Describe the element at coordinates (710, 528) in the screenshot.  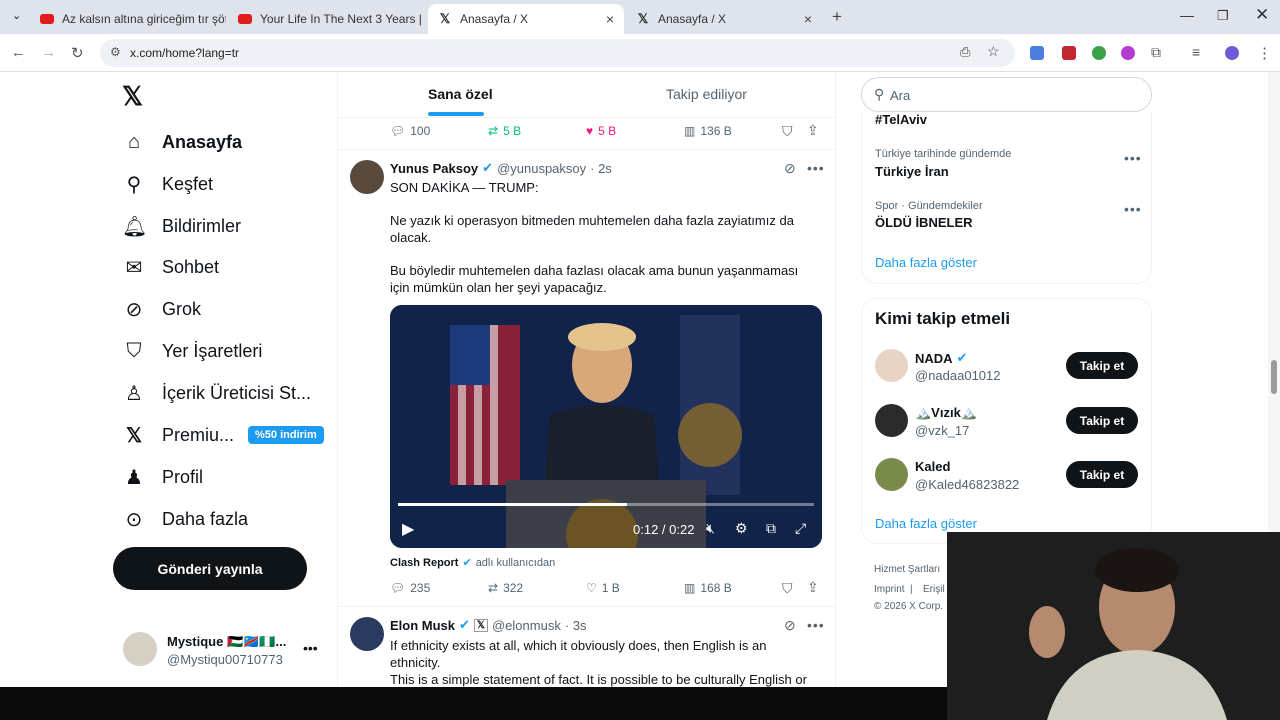
I see `mute-icon: 🔇︎` at that location.